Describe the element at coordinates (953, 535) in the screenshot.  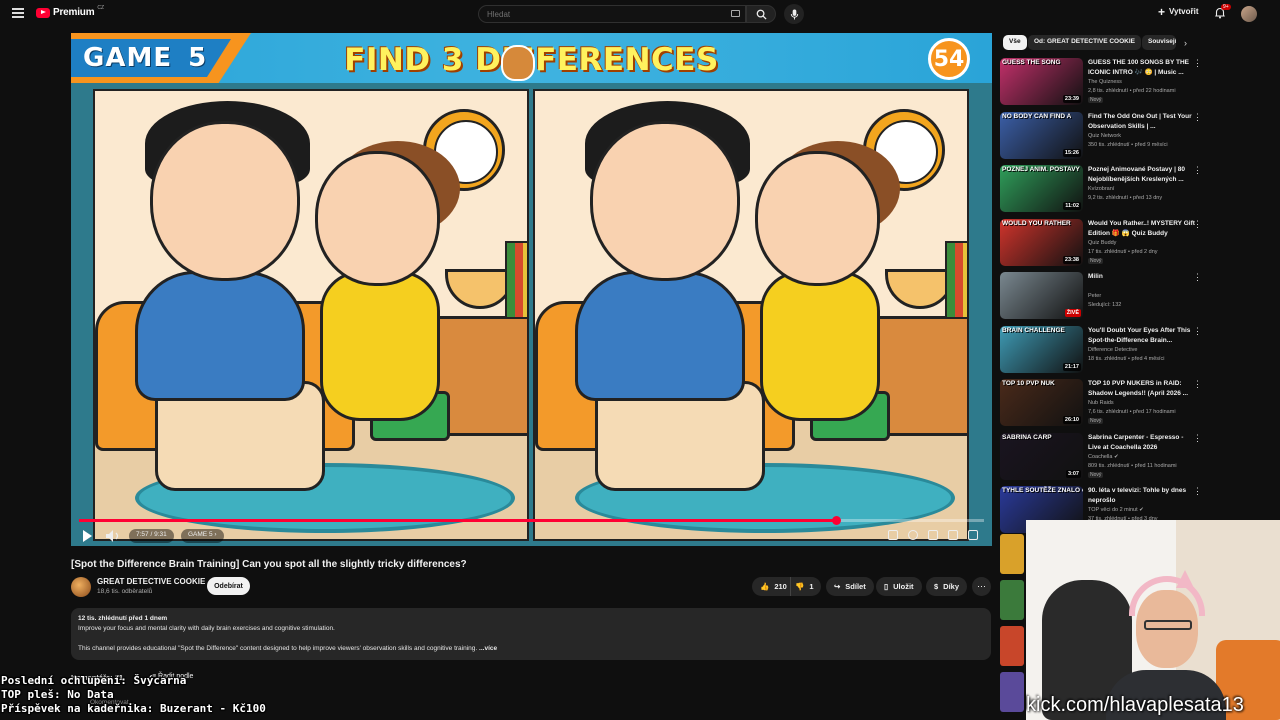
I see `theater-mode-icon` at that location.